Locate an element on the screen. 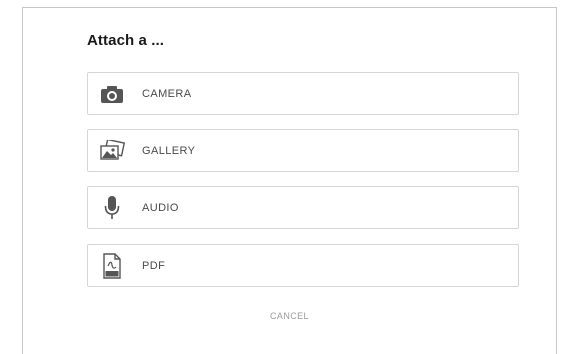  camera-option: CAMERA is located at coordinates (303, 93).